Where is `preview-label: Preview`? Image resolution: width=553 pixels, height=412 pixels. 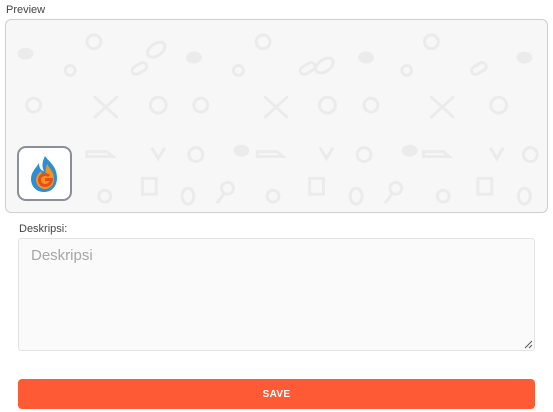 preview-label: Preview is located at coordinates (26, 10).